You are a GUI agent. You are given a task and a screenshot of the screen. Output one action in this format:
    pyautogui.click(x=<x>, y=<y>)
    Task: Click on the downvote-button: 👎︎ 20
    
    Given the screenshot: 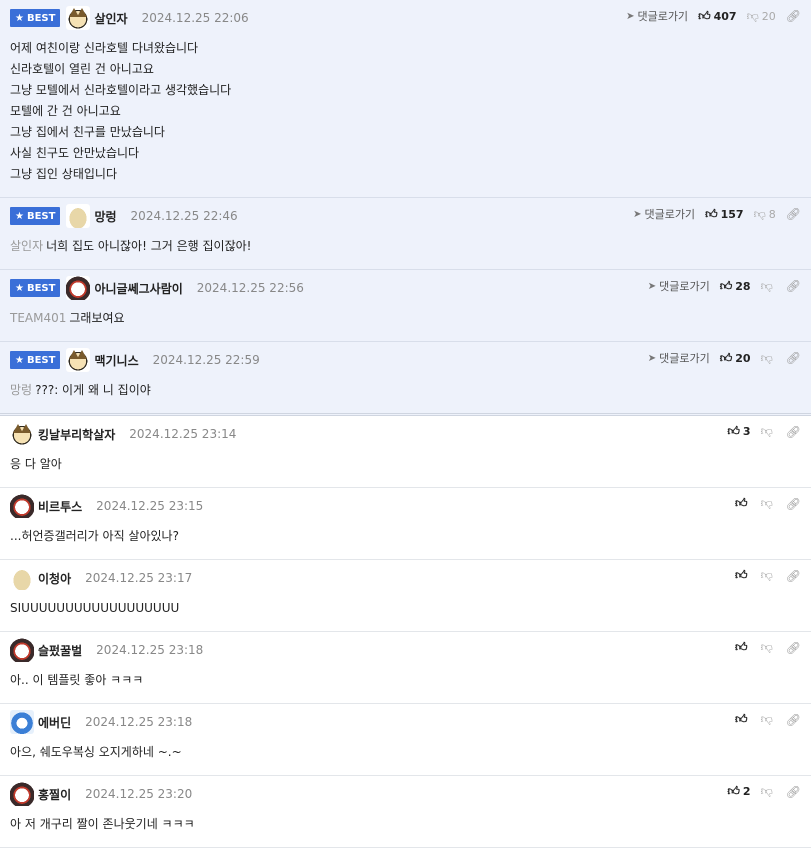 What is the action you would take?
    pyautogui.click(x=761, y=16)
    